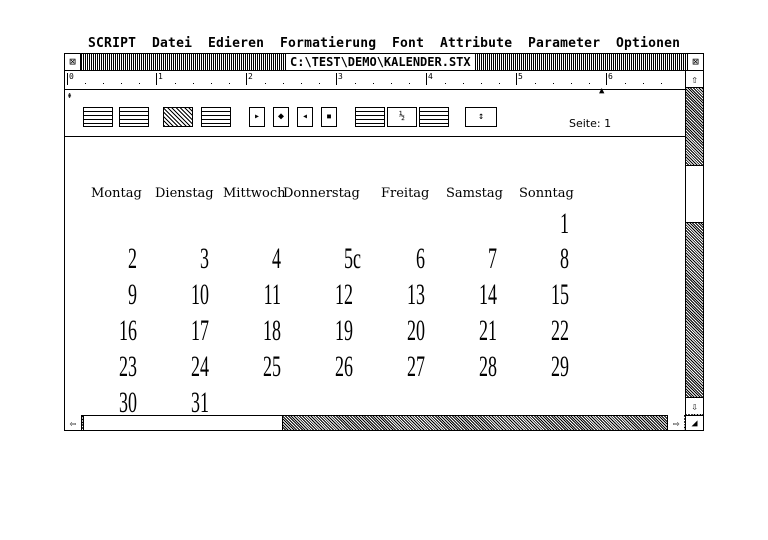 This screenshot has width=768, height=540. I want to click on calendar-day: 26, so click(344, 366).